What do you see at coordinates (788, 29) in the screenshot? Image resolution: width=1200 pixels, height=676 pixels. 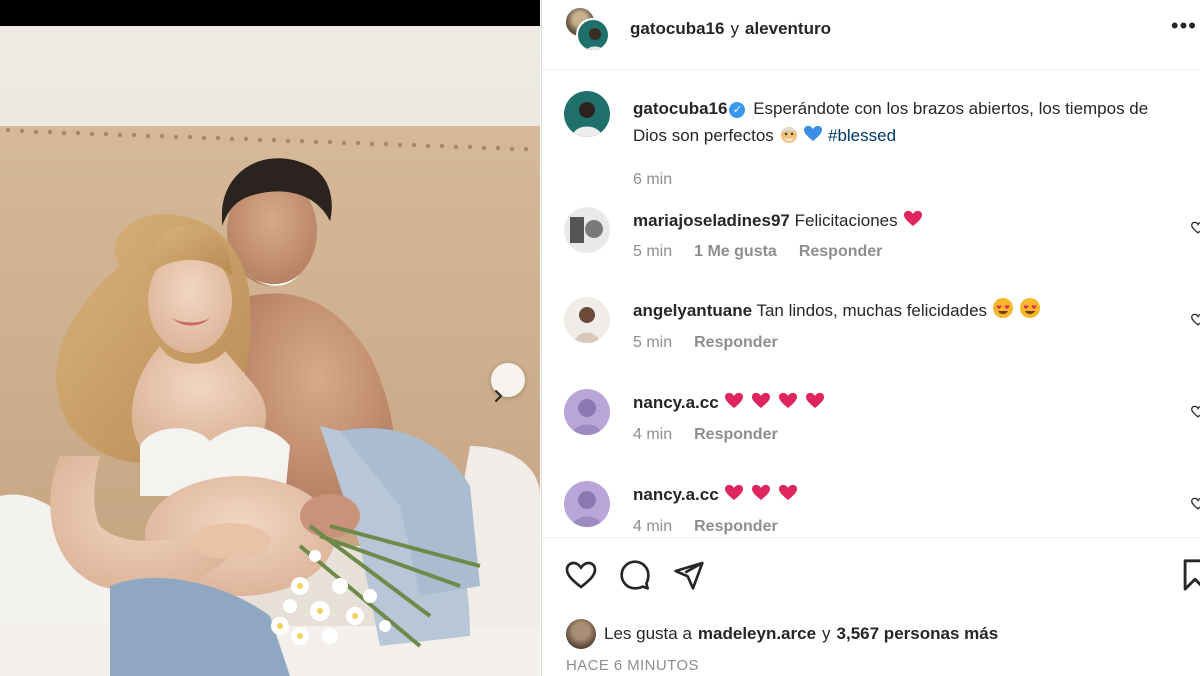 I see `coauthor-username: aleventuro` at bounding box center [788, 29].